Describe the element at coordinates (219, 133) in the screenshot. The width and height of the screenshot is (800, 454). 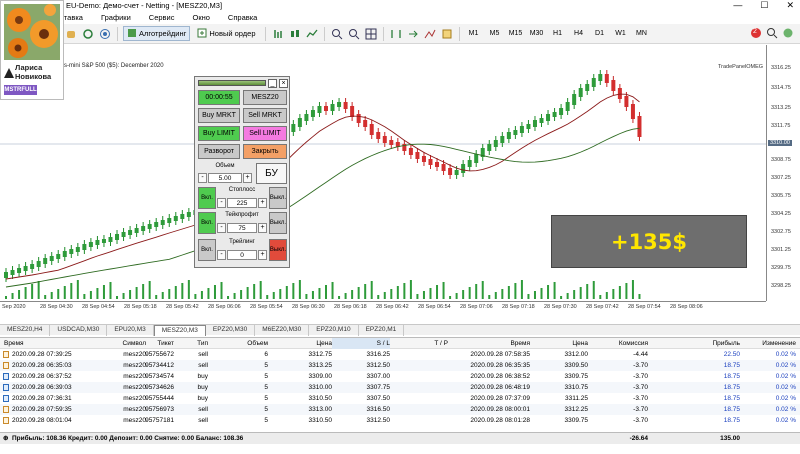
I see `buy-limit-button: Buy LIMIT` at that location.